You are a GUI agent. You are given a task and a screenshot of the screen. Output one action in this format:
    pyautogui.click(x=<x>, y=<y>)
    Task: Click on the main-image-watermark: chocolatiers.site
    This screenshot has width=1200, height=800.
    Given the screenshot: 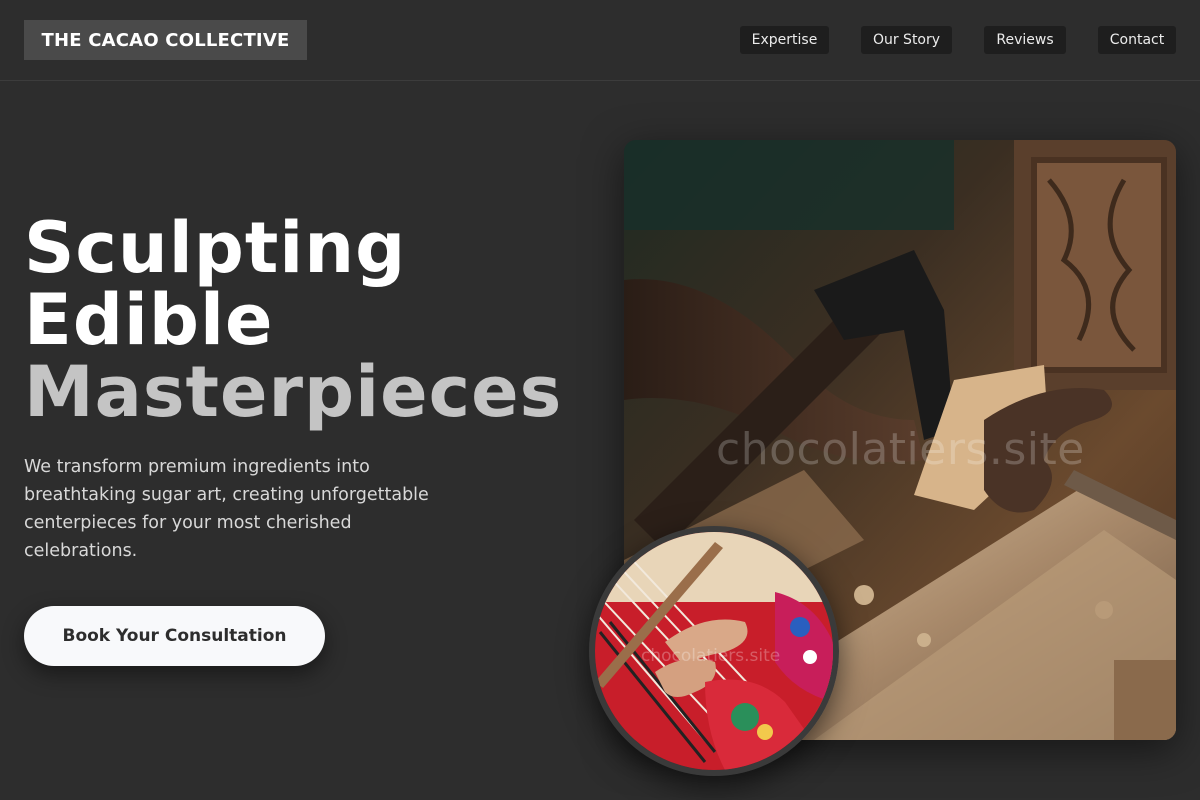 What is the action you would take?
    pyautogui.click(x=900, y=449)
    